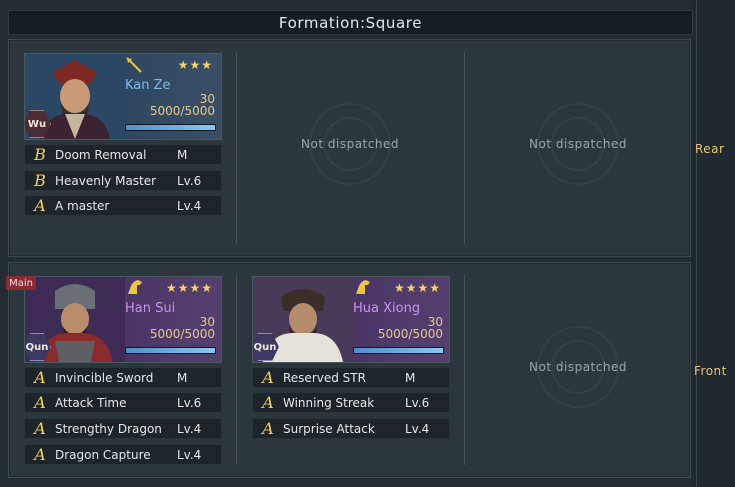 This screenshot has height=487, width=735. Describe the element at coordinates (195, 65) in the screenshot. I see `star-rating: ★★★` at that location.